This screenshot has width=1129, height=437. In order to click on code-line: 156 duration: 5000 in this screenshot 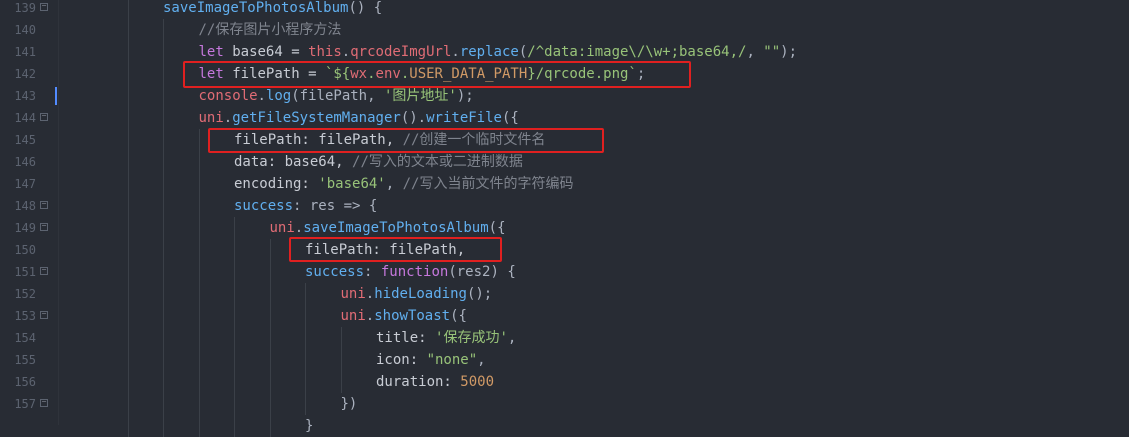, I will do `click(564, 382)`.